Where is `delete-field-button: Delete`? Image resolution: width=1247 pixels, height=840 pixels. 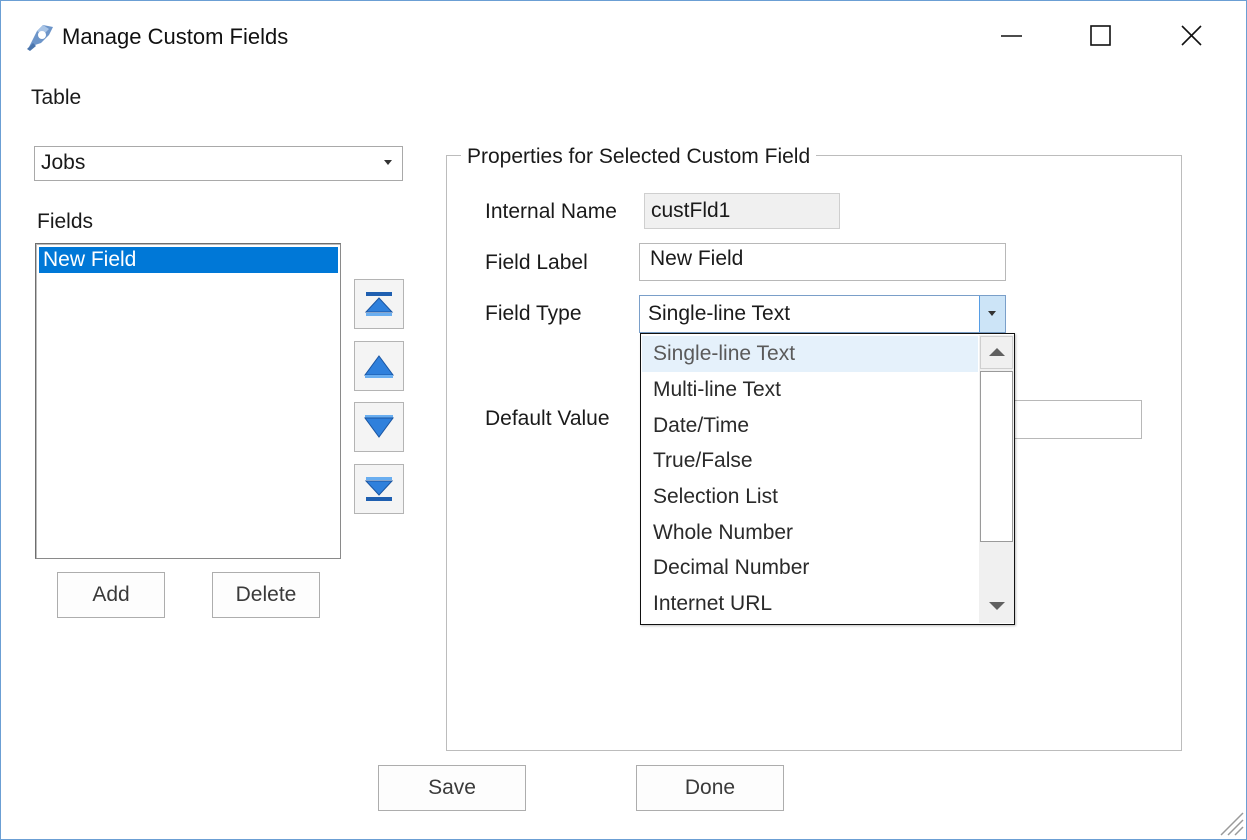 delete-field-button: Delete is located at coordinates (266, 595).